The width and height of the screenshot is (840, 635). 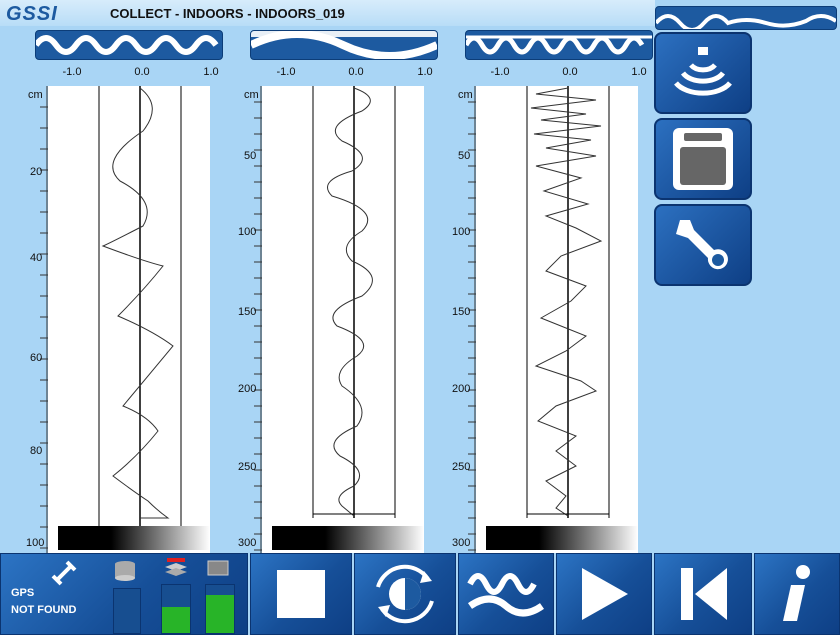 What do you see at coordinates (746, 18) in the screenshot?
I see `wave-indicator-icon` at bounding box center [746, 18].